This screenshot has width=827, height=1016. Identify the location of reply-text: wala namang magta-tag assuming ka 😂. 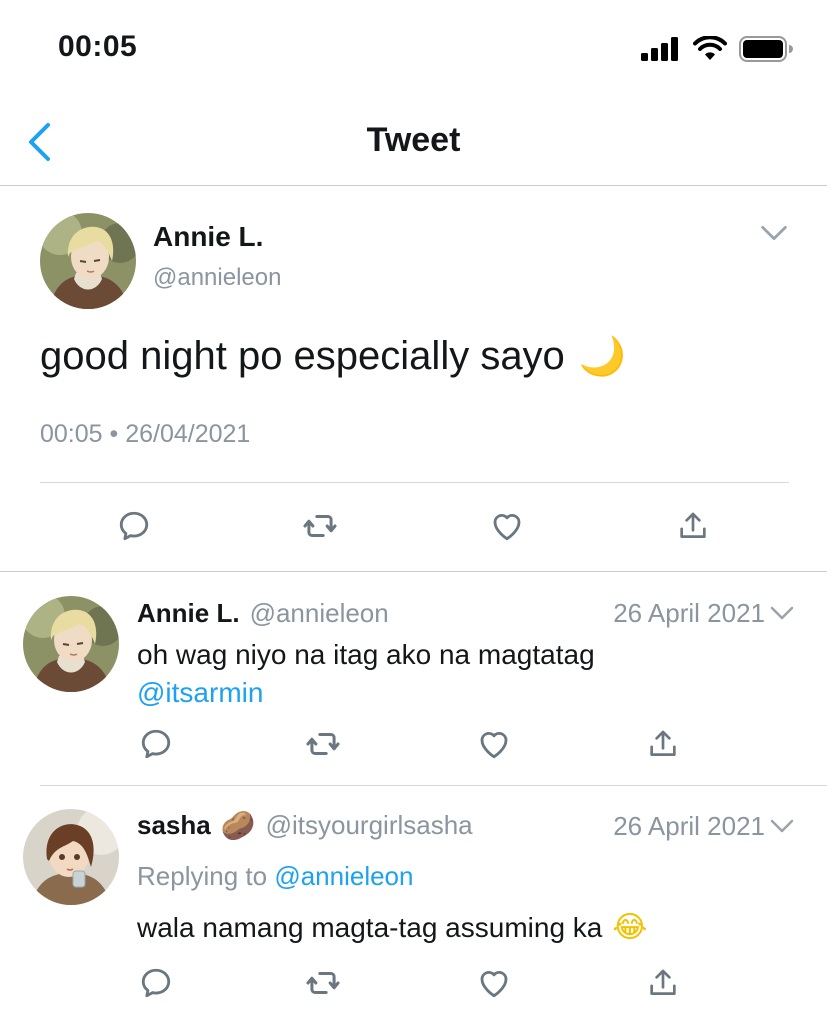
(392, 928).